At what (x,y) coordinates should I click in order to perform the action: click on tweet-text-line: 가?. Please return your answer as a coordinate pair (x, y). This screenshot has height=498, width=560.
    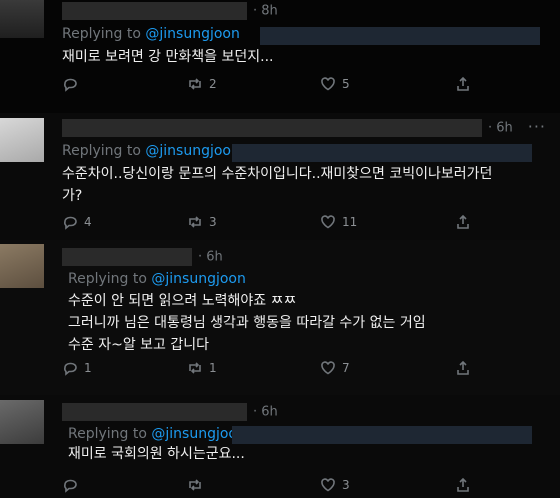
    Looking at the image, I should click on (72, 196).